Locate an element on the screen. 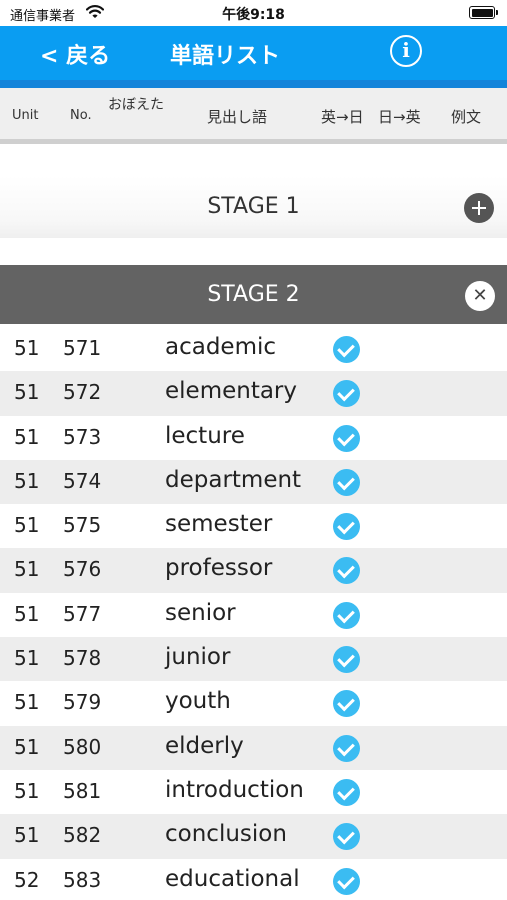 This screenshot has height=900, width=507. word-row: 51 582 conclusion is located at coordinates (253, 836).